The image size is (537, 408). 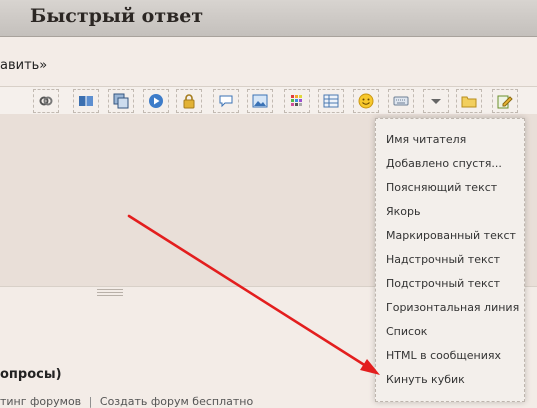 I want to click on menu-item-bulleted-text: Маркированный текст, so click(x=451, y=235).